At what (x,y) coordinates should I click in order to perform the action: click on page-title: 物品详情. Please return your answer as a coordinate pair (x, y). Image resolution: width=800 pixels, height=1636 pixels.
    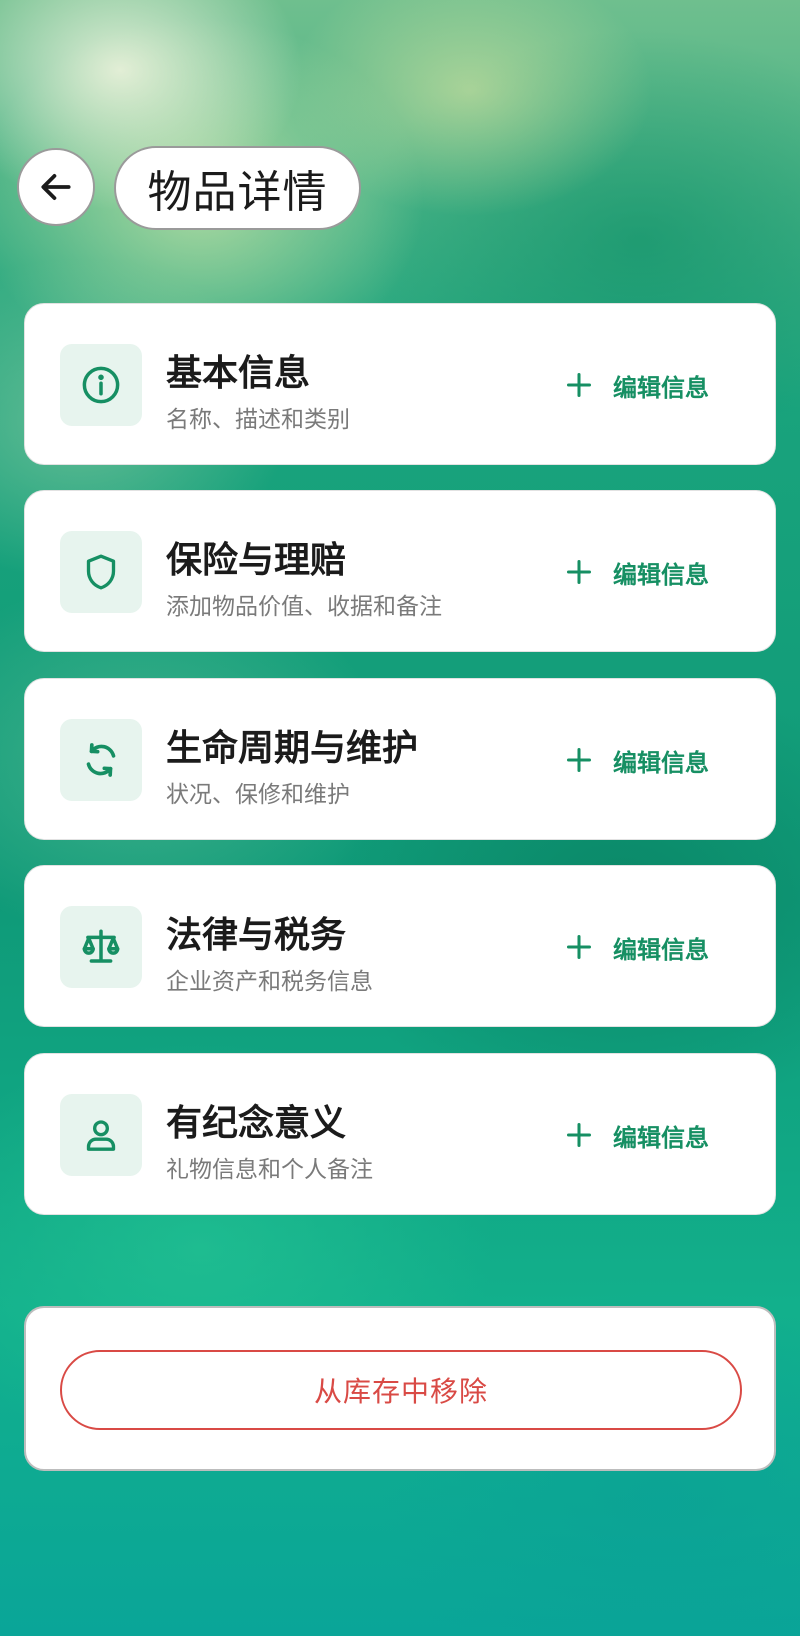
    Looking at the image, I should click on (237, 188).